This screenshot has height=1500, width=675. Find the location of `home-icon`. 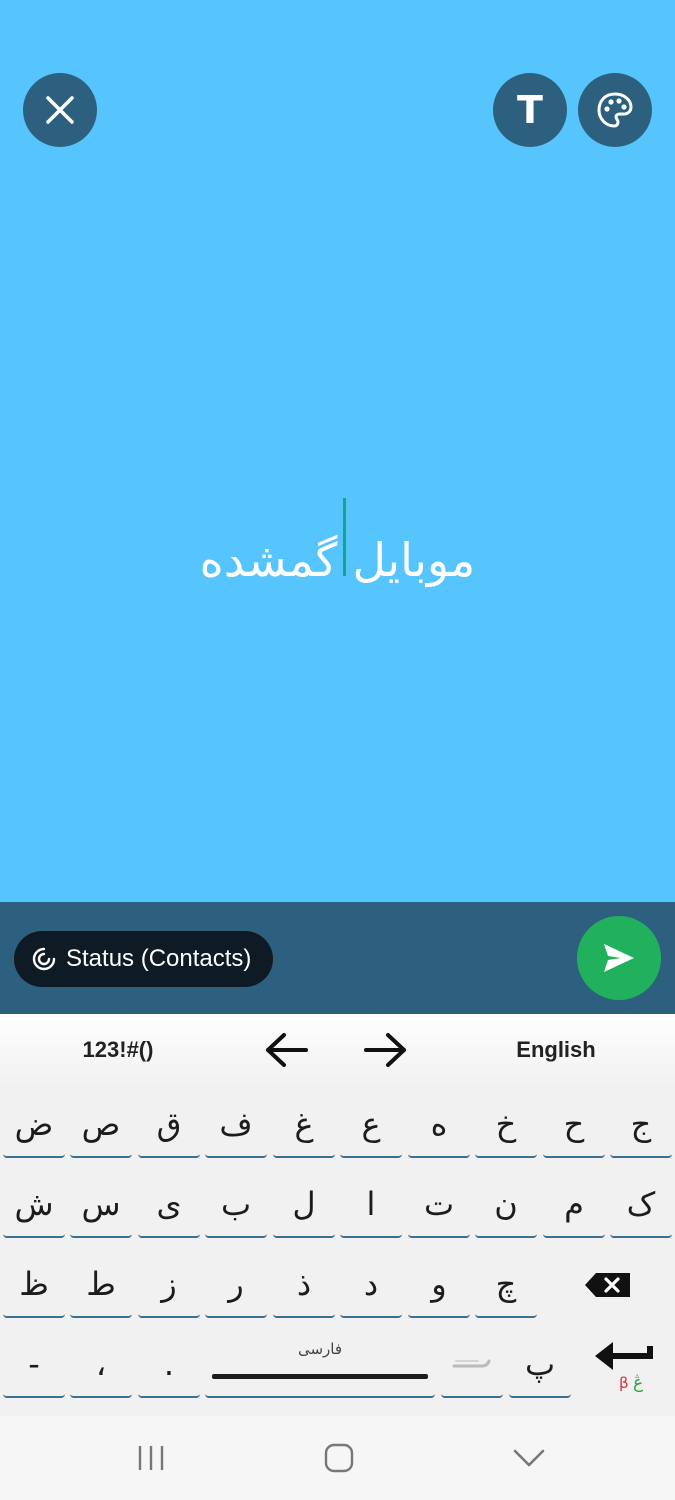

home-icon is located at coordinates (339, 1458).